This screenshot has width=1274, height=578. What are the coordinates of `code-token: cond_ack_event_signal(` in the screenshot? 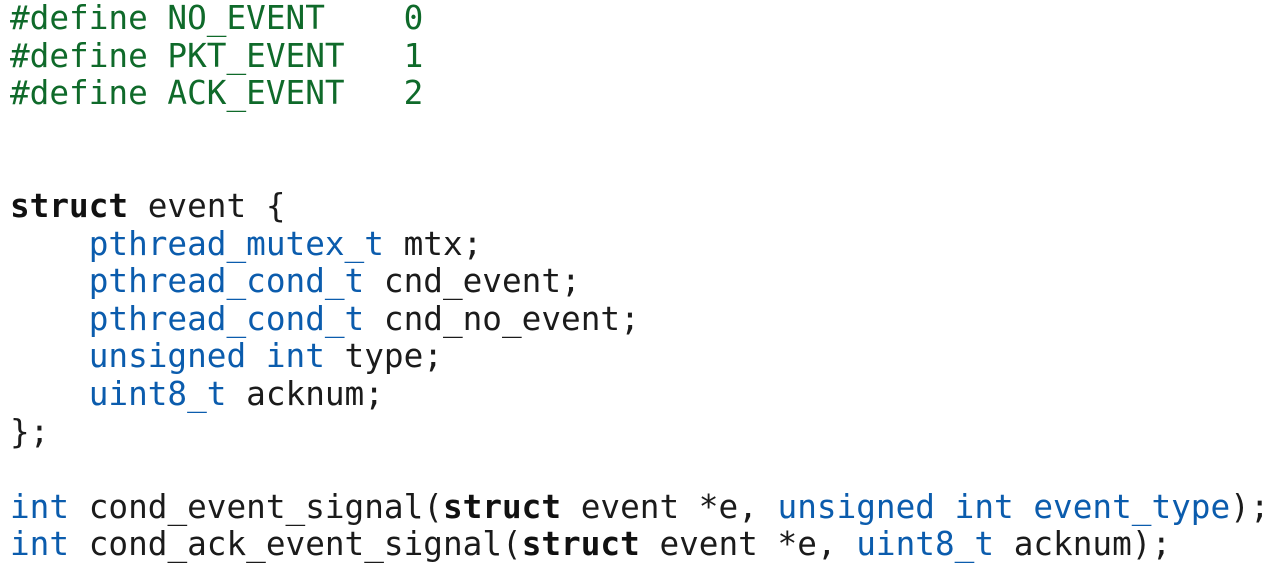 It's located at (295, 544).